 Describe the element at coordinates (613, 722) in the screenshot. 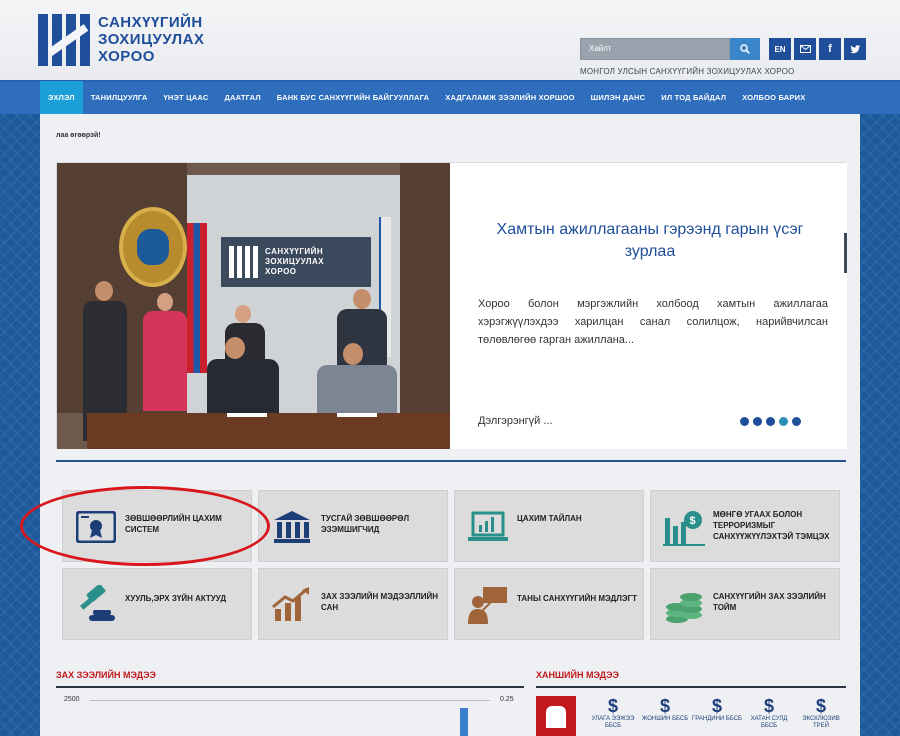

I see `rate-name: УЛАГА ЭЭЖЭЭ ББСБ` at that location.